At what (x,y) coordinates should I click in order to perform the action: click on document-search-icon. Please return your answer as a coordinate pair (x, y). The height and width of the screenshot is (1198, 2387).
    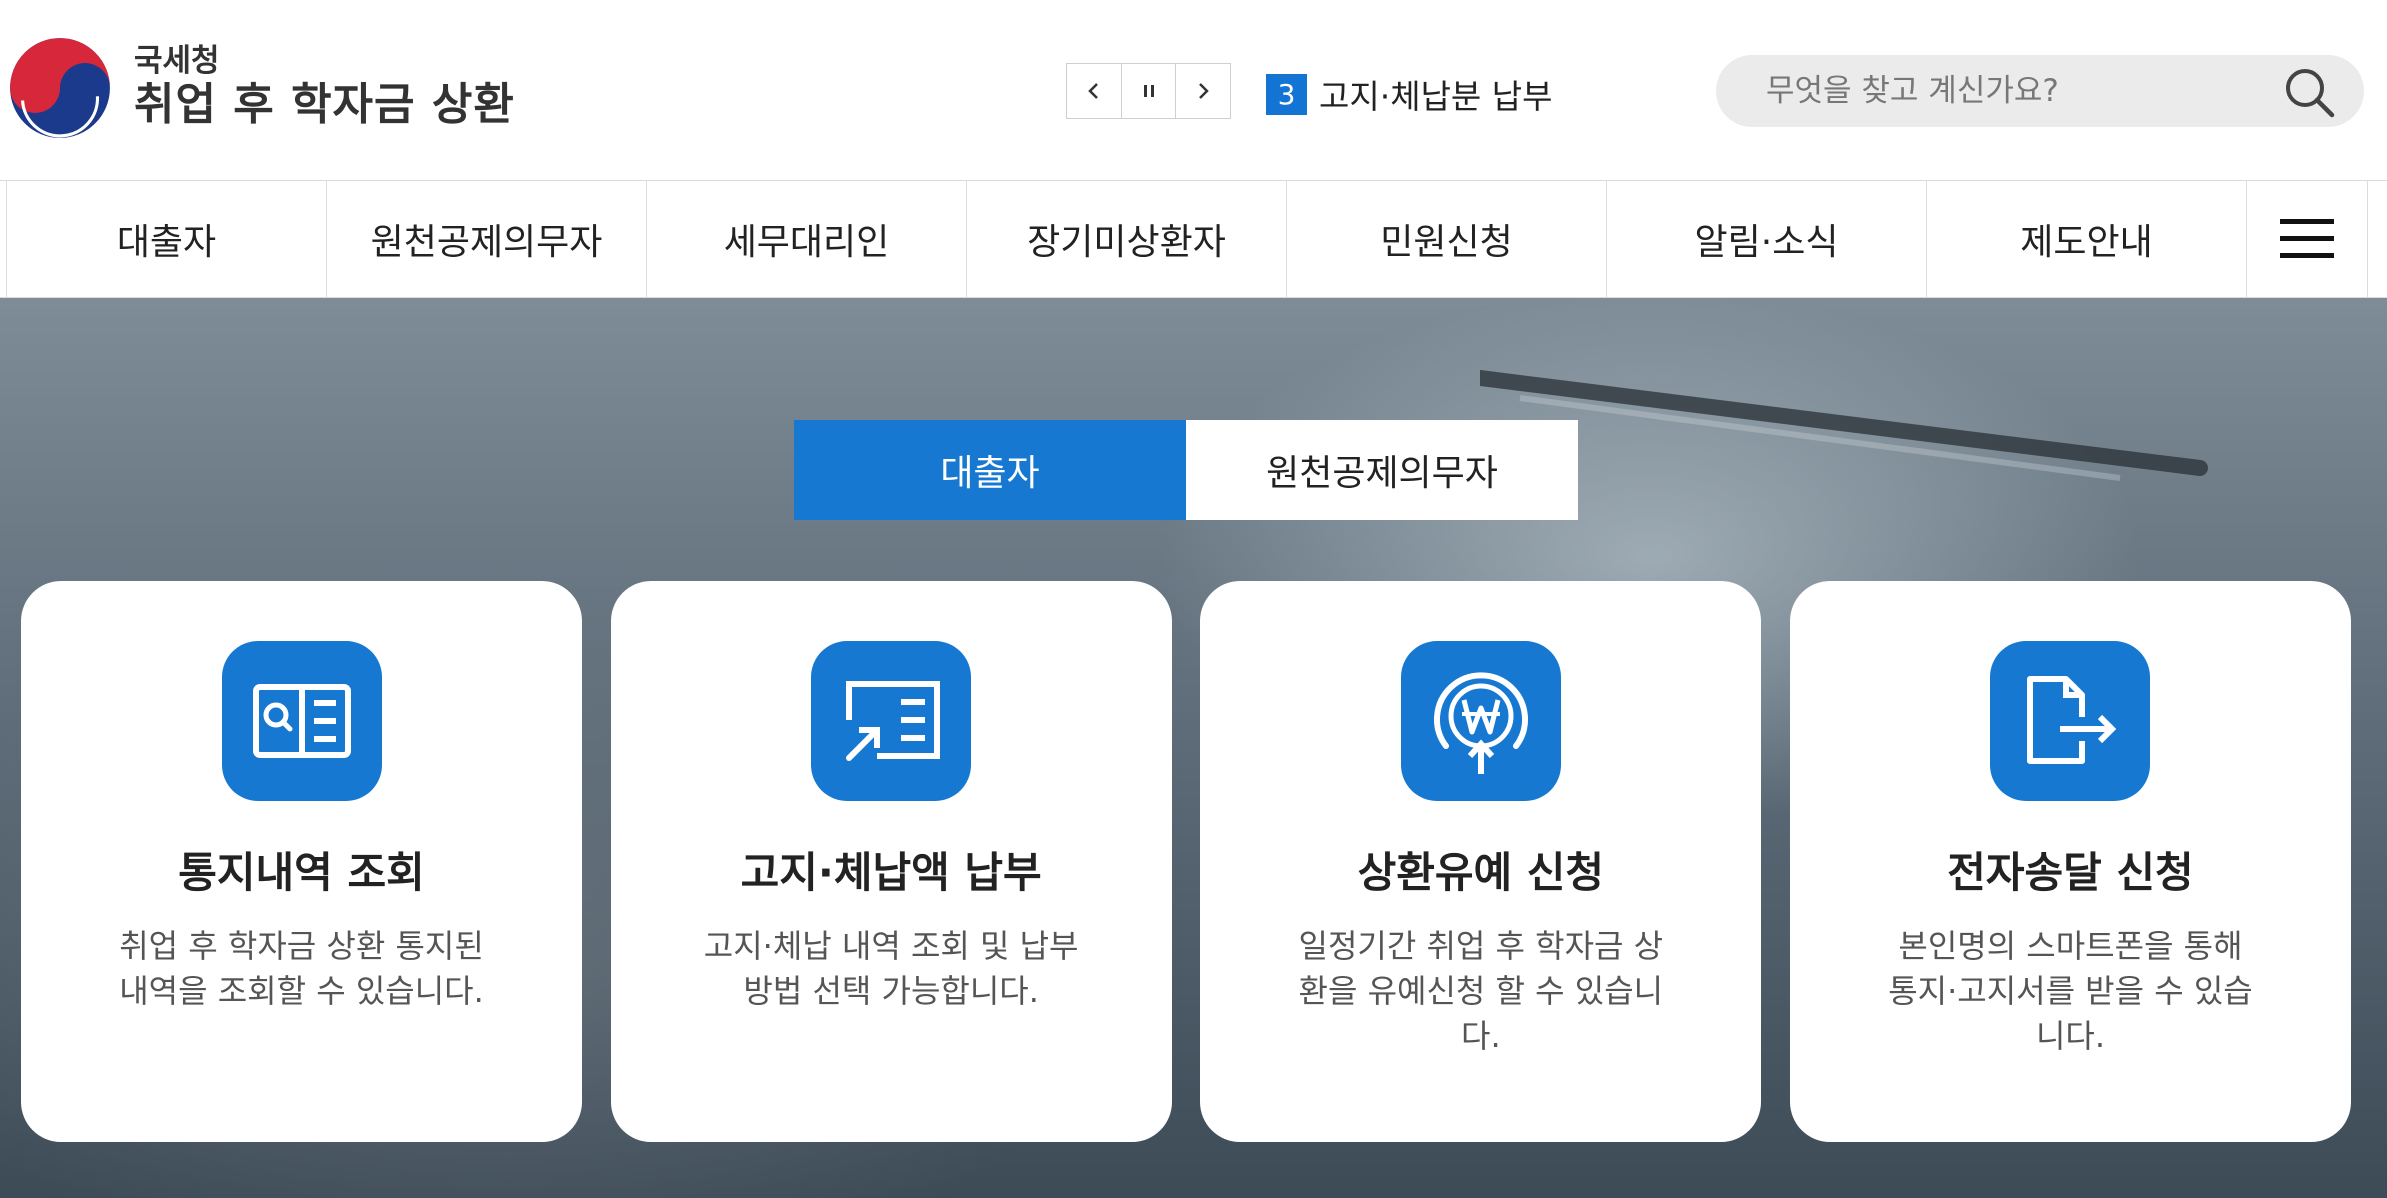
    Looking at the image, I should click on (301, 721).